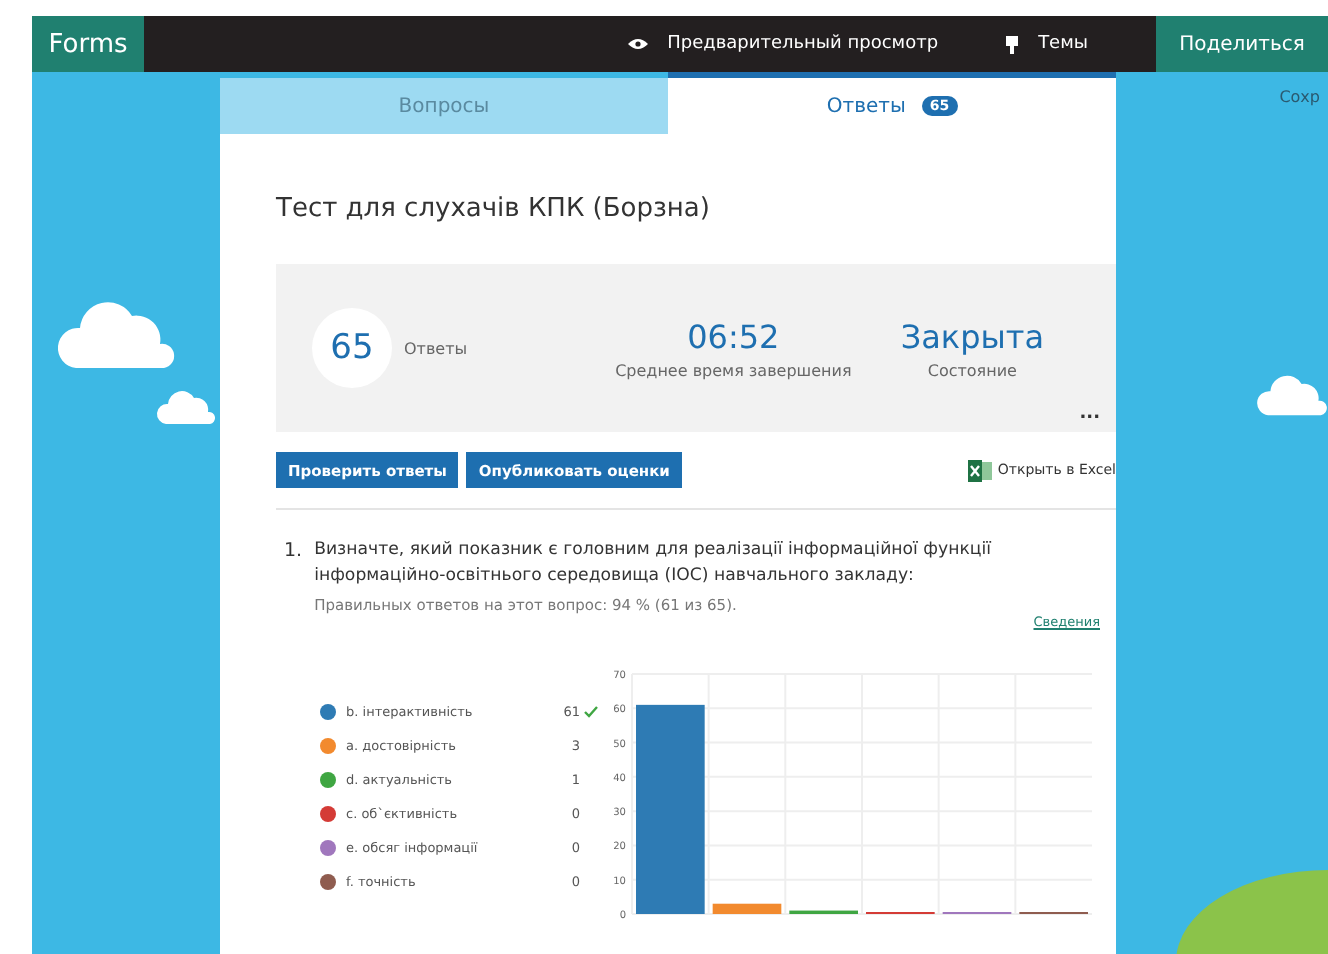  What do you see at coordinates (747, 908) in the screenshot?
I see `bar` at bounding box center [747, 908].